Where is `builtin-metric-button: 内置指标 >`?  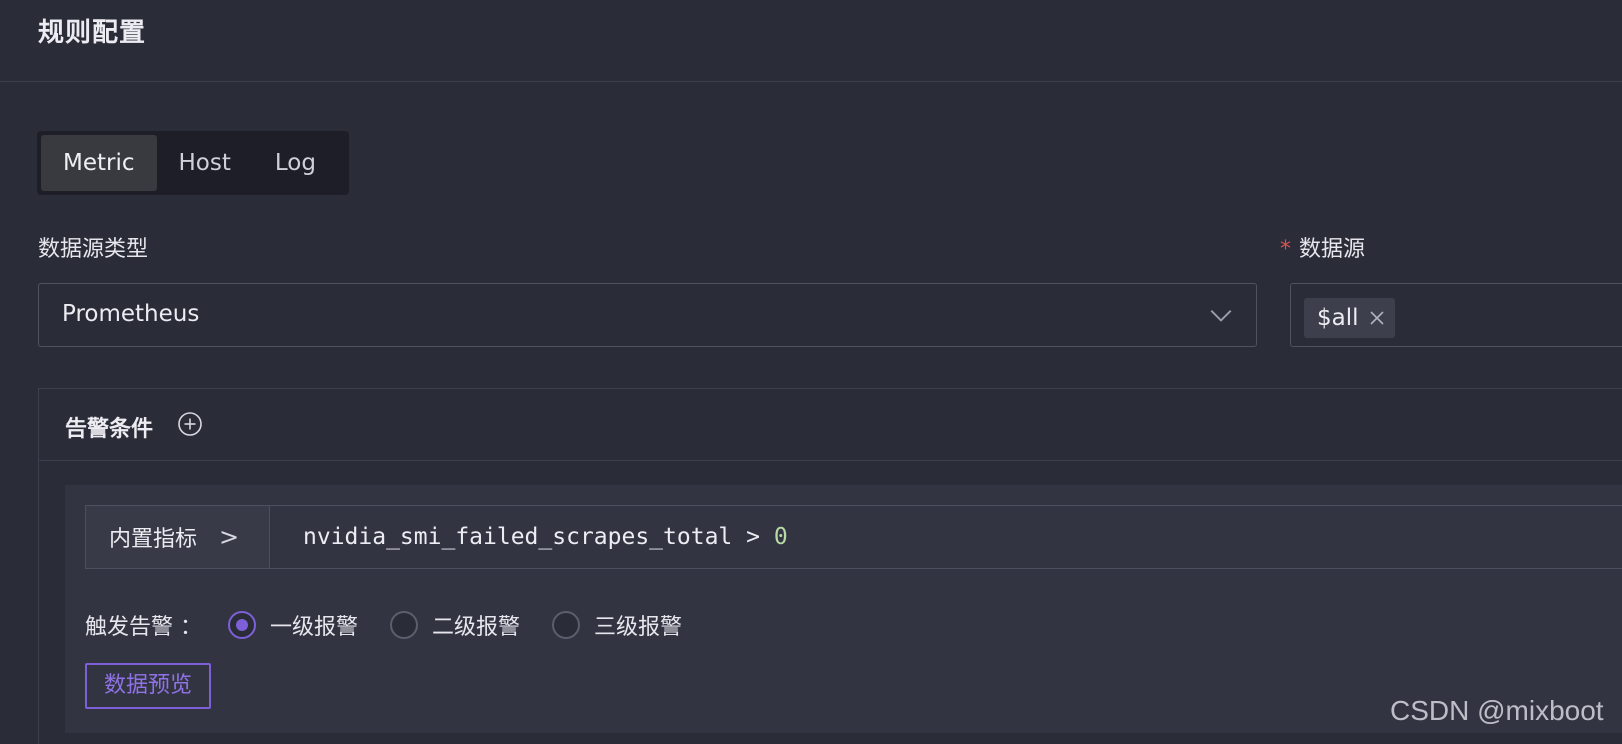
builtin-metric-button: 内置指标 > is located at coordinates (178, 537).